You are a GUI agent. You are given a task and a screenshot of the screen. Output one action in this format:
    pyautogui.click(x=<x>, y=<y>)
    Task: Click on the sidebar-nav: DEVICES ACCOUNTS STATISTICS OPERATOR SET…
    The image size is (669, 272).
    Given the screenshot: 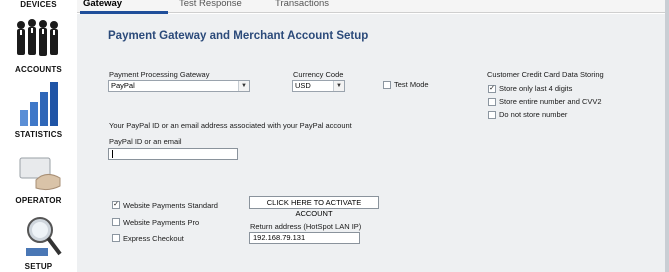 What is the action you would take?
    pyautogui.click(x=38, y=136)
    